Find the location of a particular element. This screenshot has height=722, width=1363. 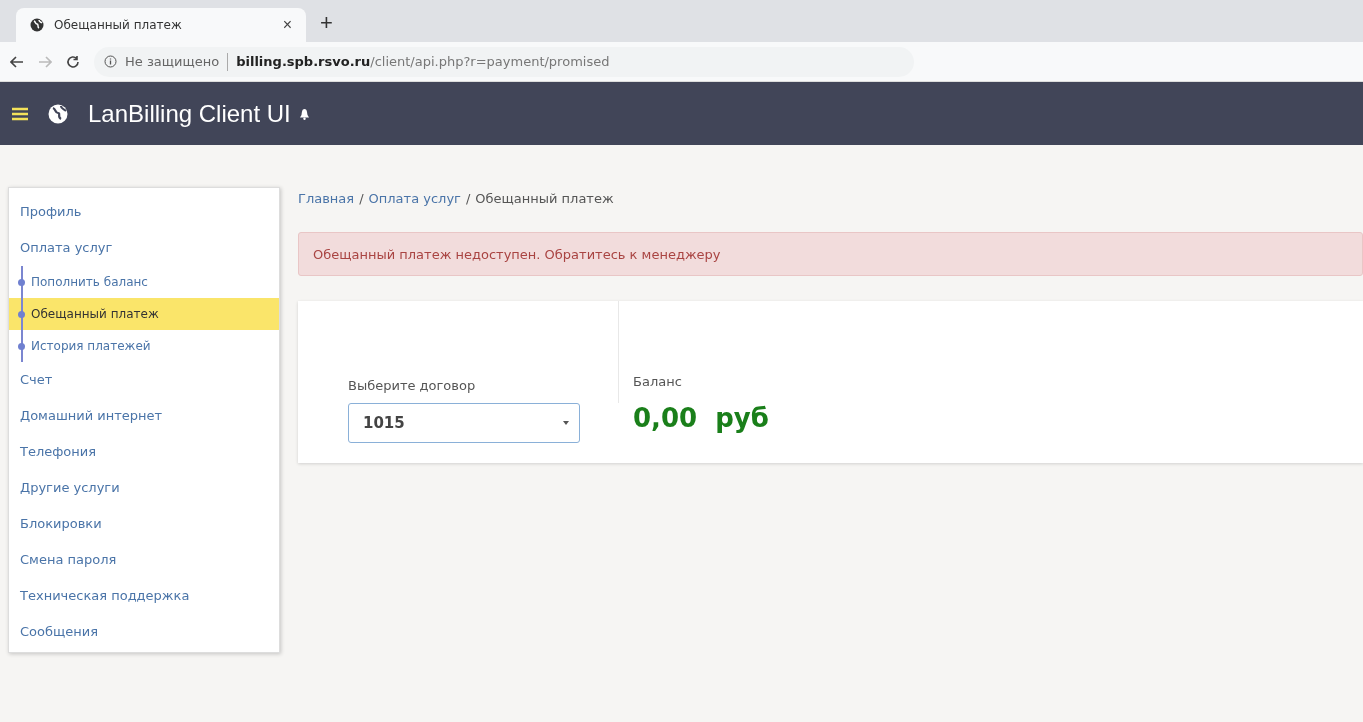

sidebar-item: Телефония is located at coordinates (144, 452).